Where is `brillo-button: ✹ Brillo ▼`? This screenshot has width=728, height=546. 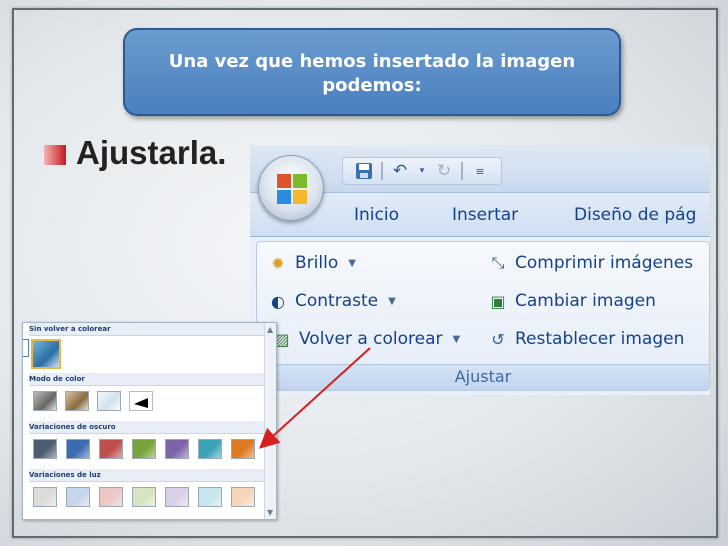
brillo-button: ✹ Brillo ▼ is located at coordinates (311, 263).